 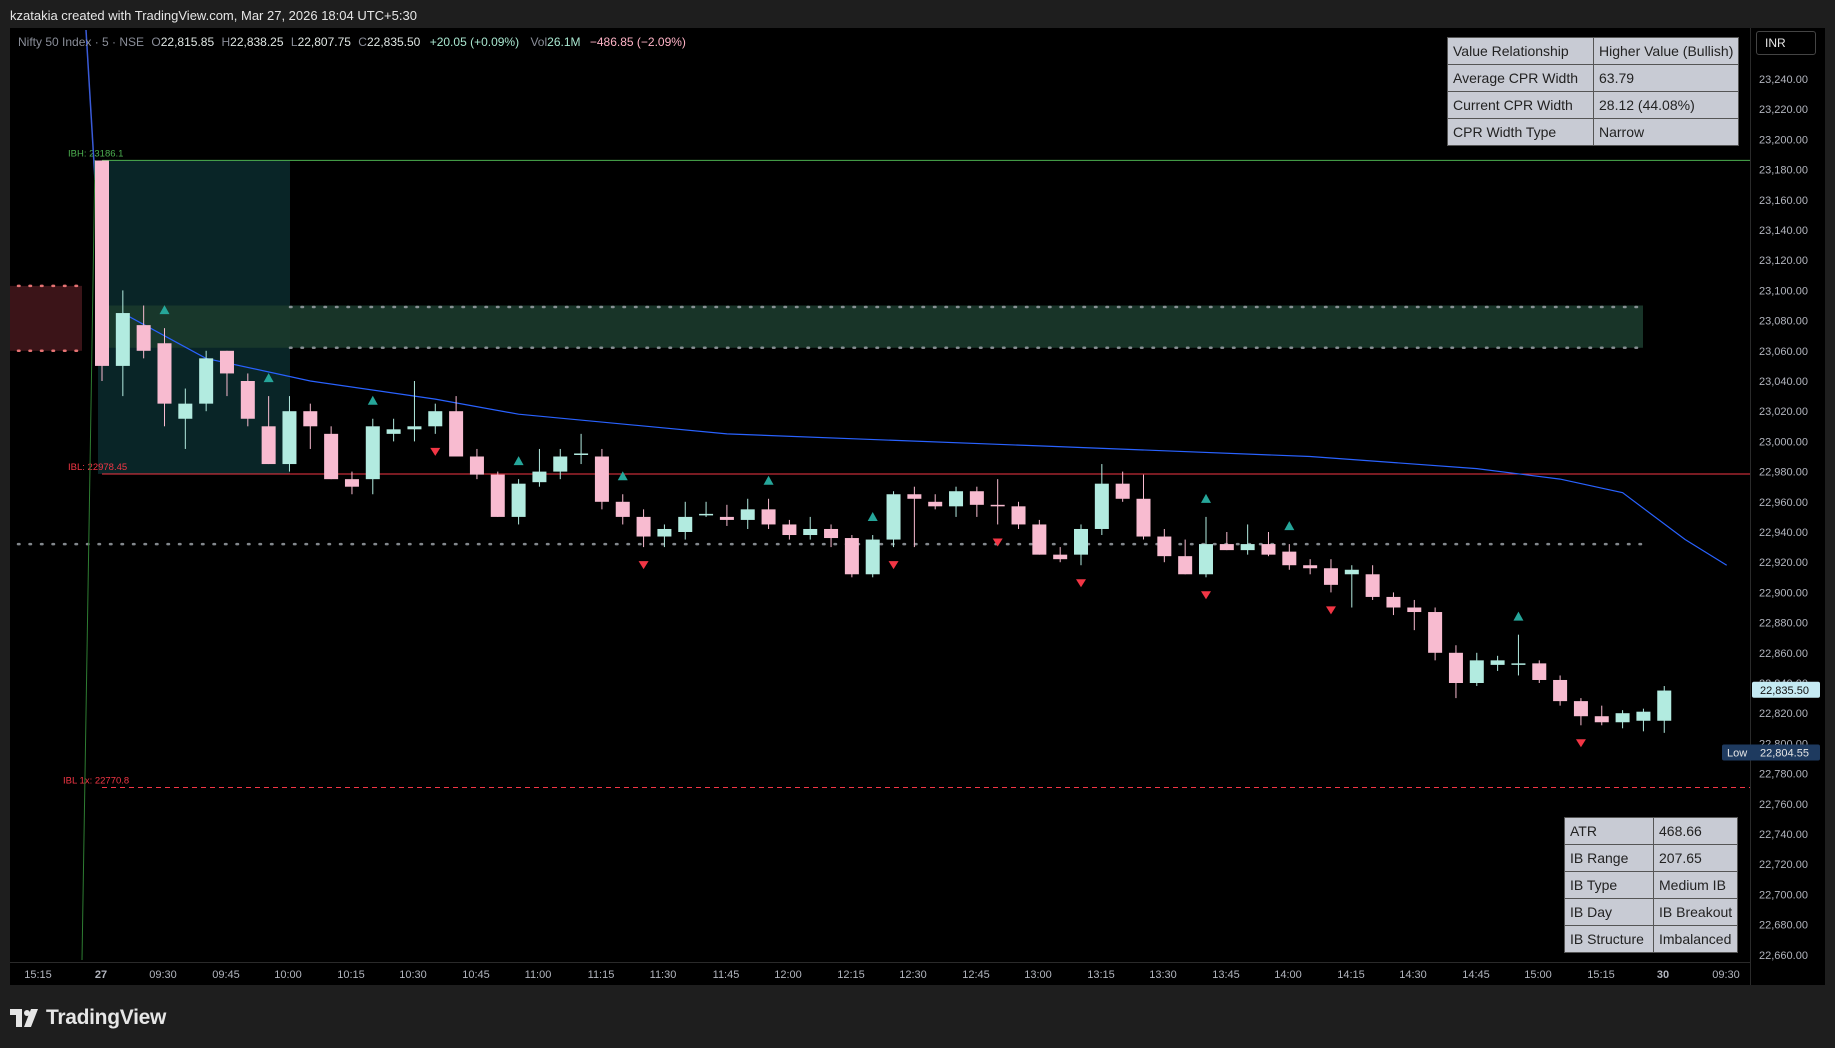 What do you see at coordinates (106, 1017) in the screenshot?
I see `tradingview-brand: TradingView` at bounding box center [106, 1017].